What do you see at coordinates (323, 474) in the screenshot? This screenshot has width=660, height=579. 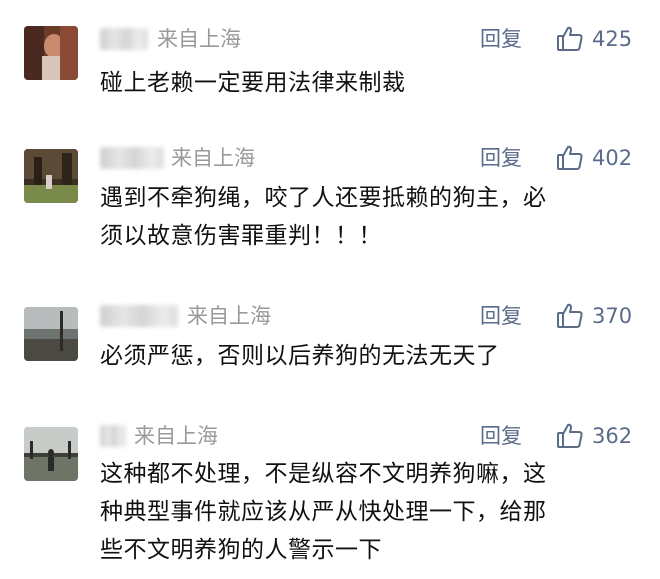 I see `comment-line: 这种都不处理，不是纵容不文明养狗嘛，这` at bounding box center [323, 474].